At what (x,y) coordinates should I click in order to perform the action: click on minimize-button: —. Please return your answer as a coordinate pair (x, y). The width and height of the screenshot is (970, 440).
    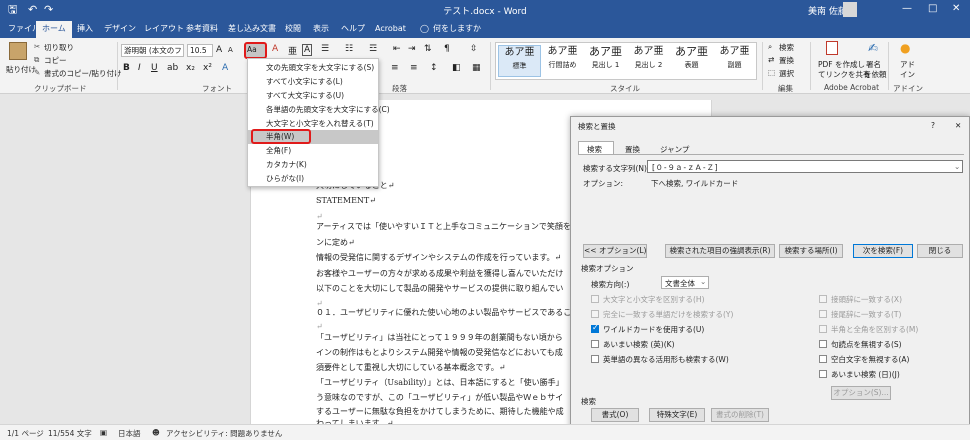
    Looking at the image, I should click on (907, 8).